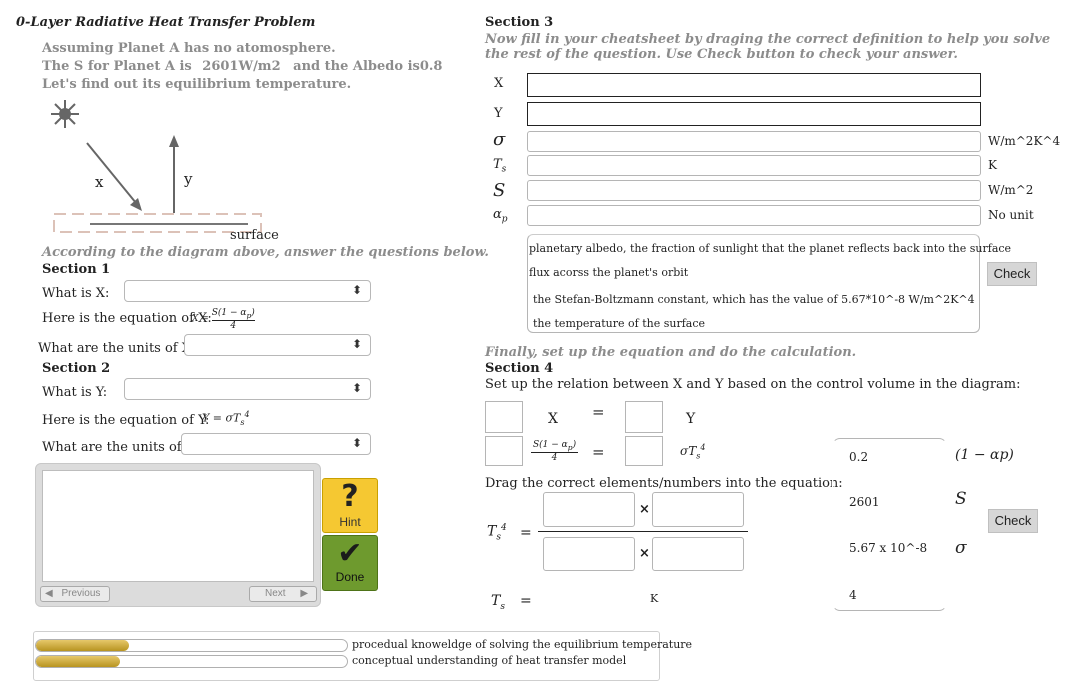  What do you see at coordinates (350, 577) in the screenshot?
I see `done-label: Done` at bounding box center [350, 577].